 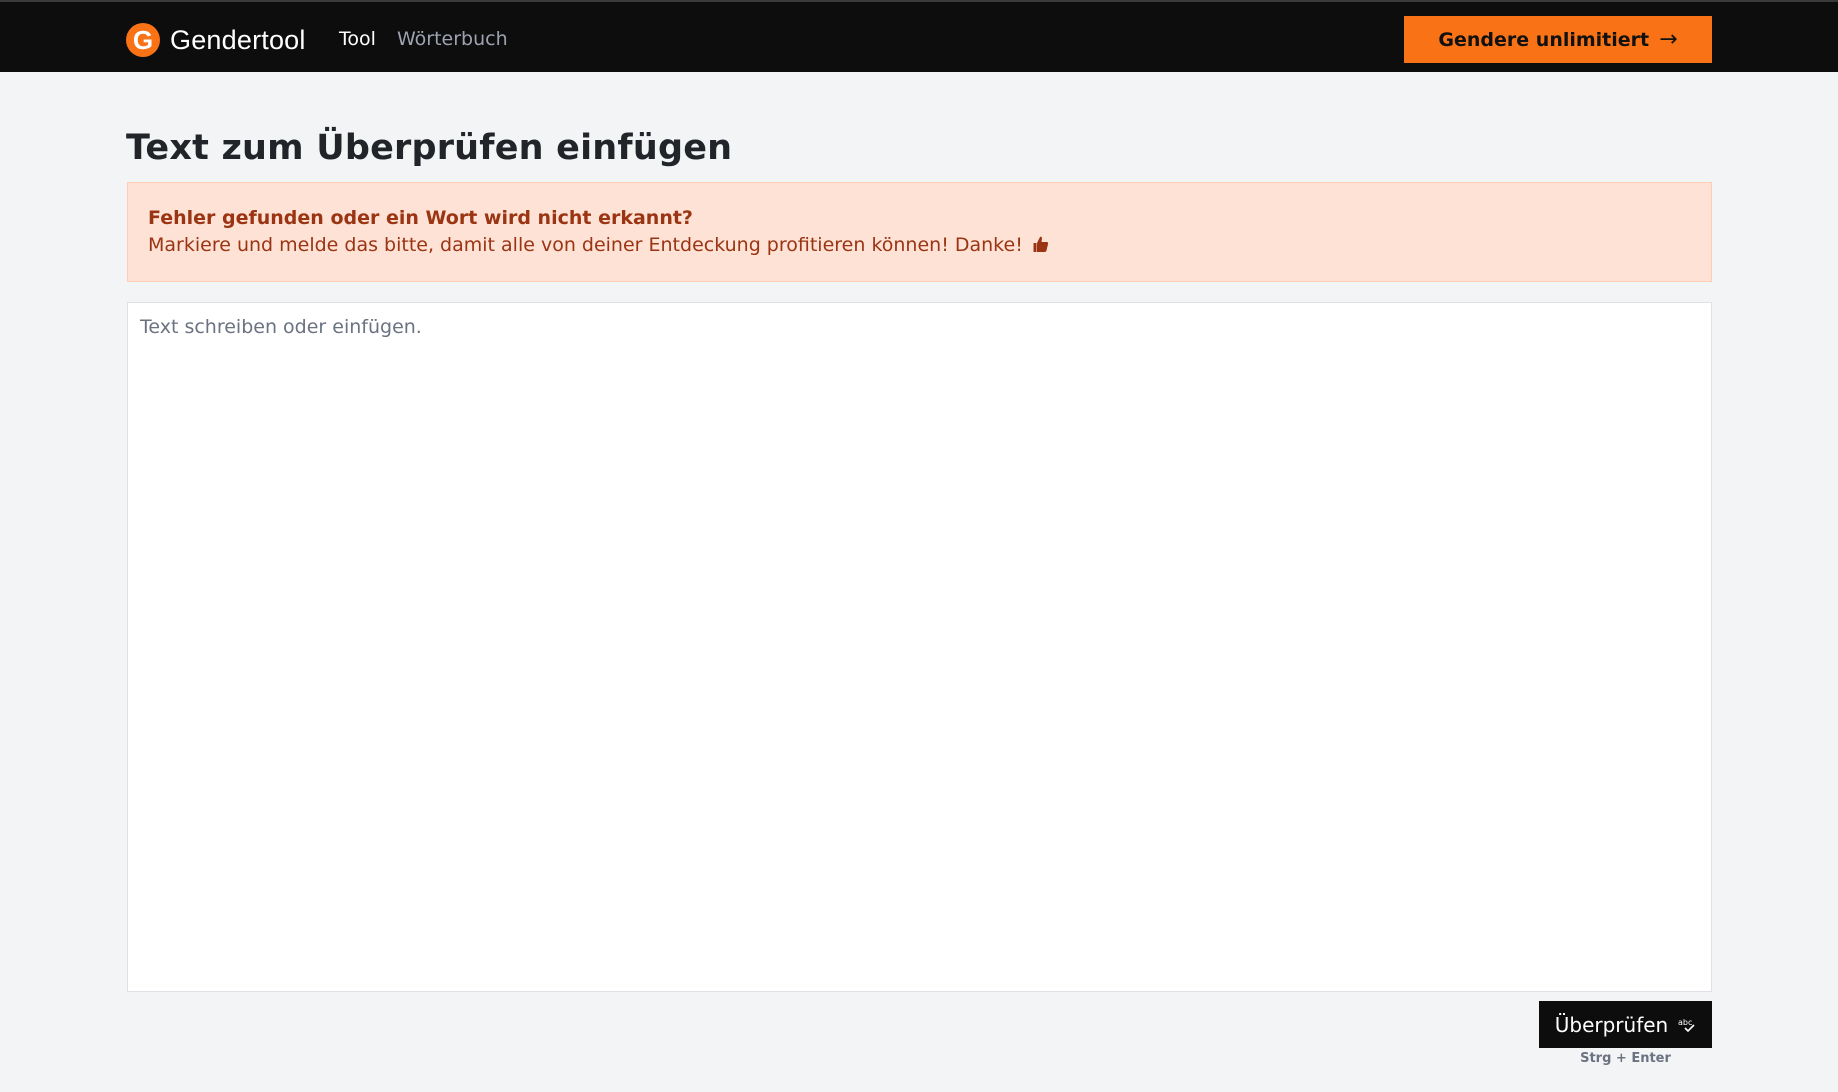 What do you see at coordinates (357, 39) in the screenshot?
I see `nav-link-tool: Tool` at bounding box center [357, 39].